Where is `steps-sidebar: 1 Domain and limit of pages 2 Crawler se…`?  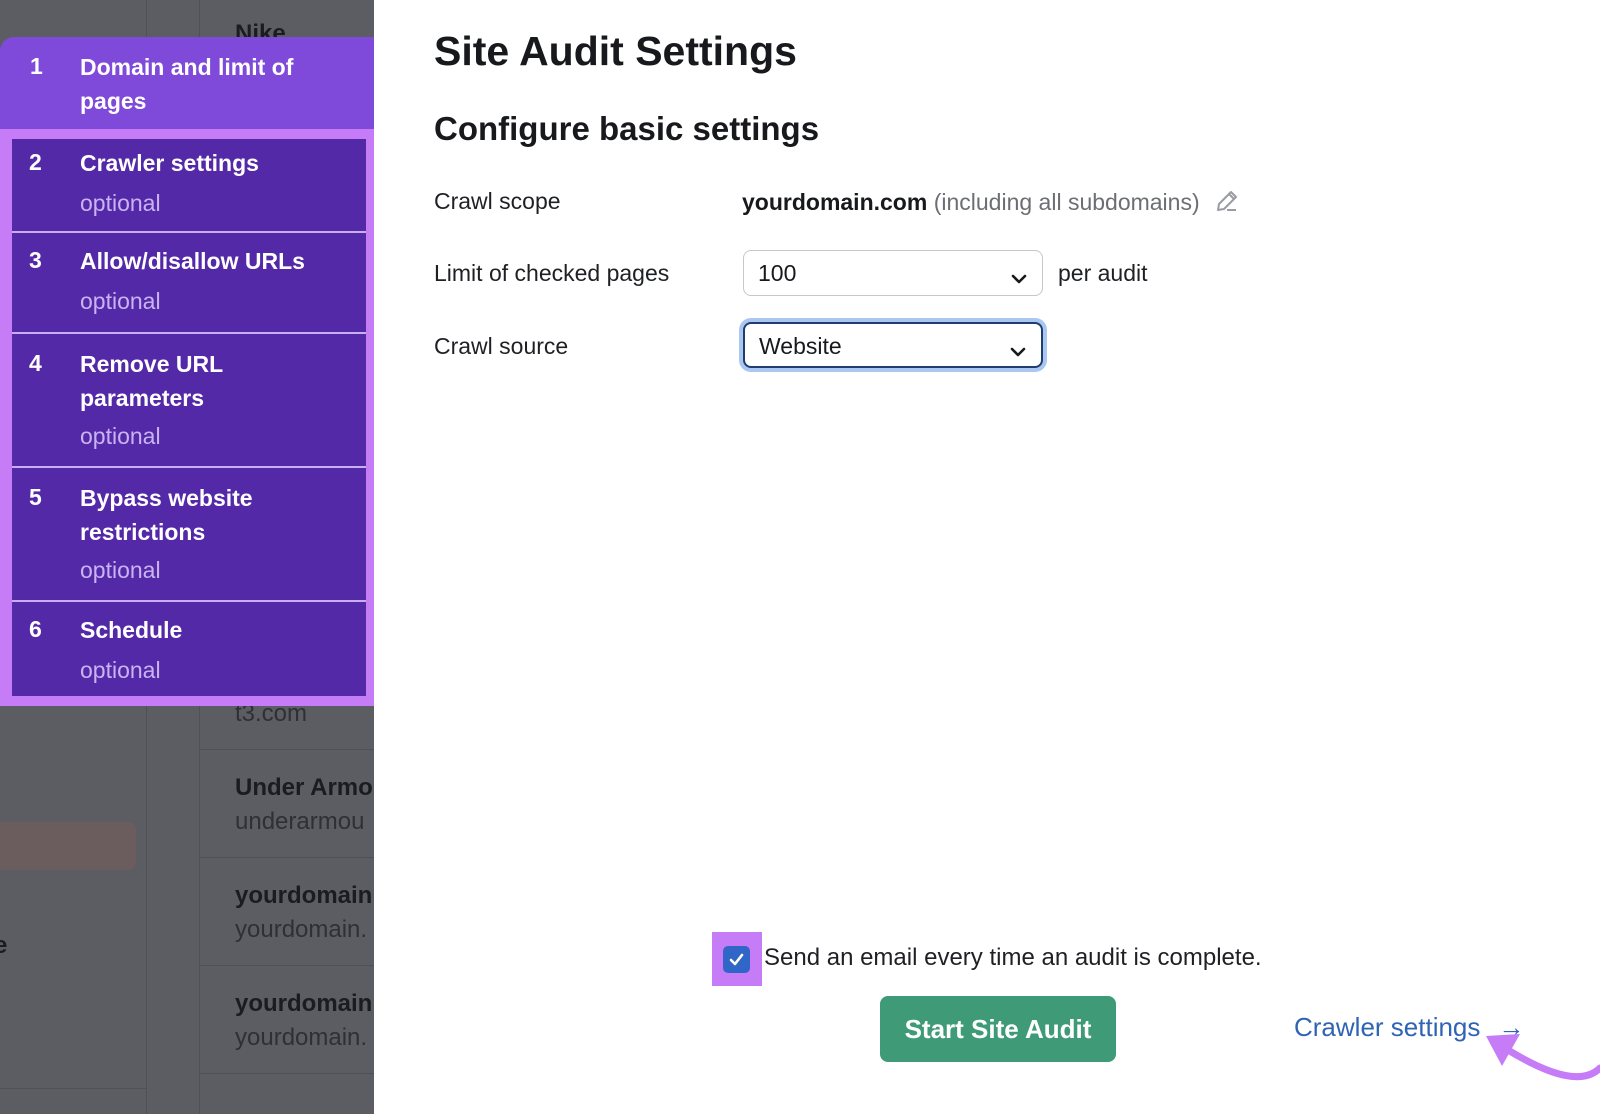 steps-sidebar: 1 Domain and limit of pages 2 Crawler se… is located at coordinates (189, 371).